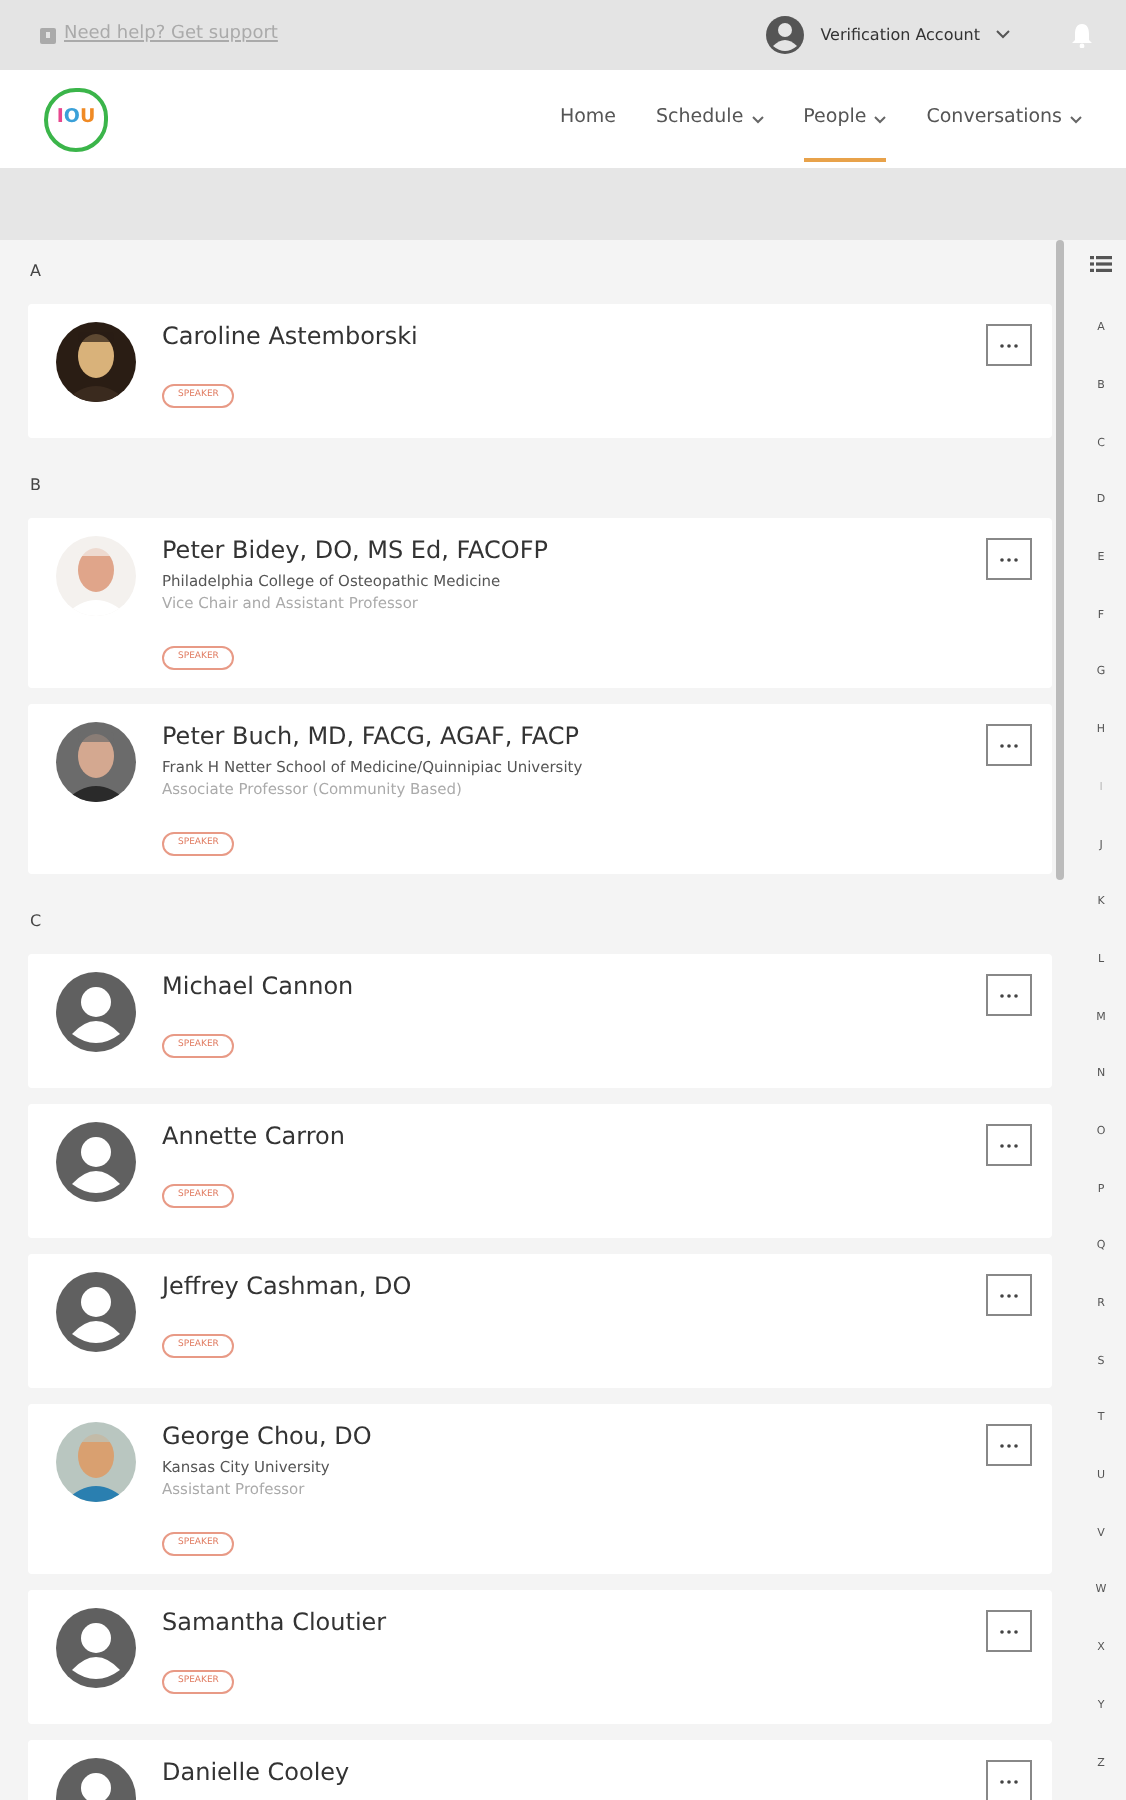 Image resolution: width=1126 pixels, height=1800 pixels. I want to click on nav-tab: Home, so click(588, 119).